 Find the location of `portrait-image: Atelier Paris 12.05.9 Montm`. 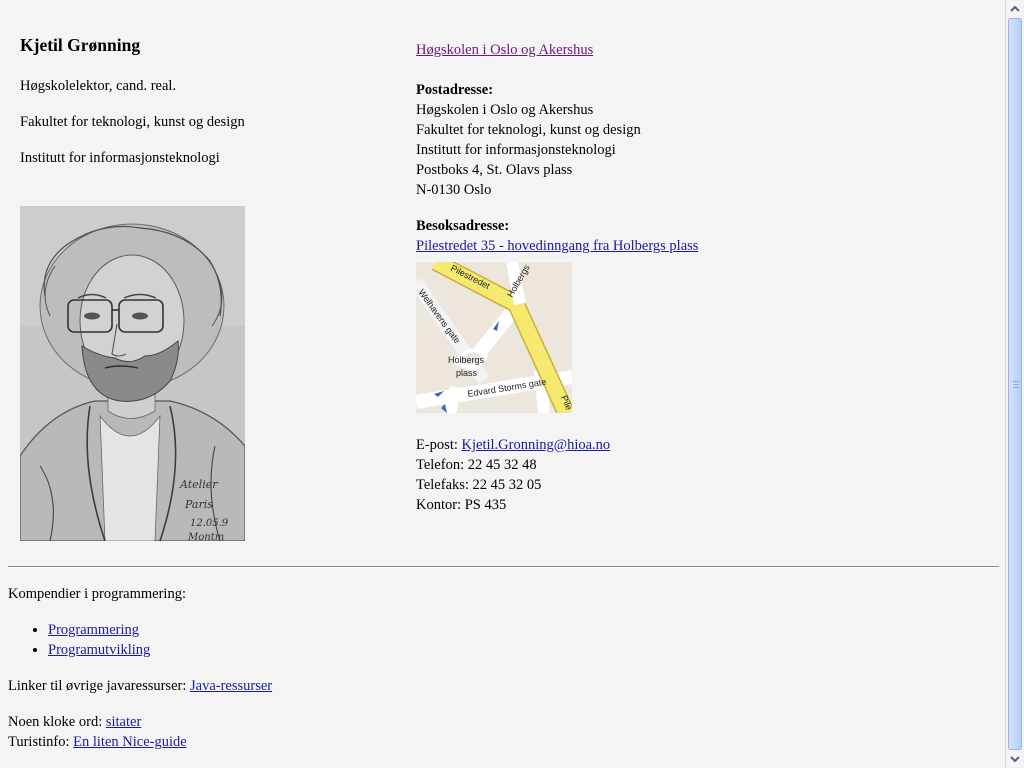

portrait-image: Atelier Paris 12.05.9 Montm is located at coordinates (132, 373).